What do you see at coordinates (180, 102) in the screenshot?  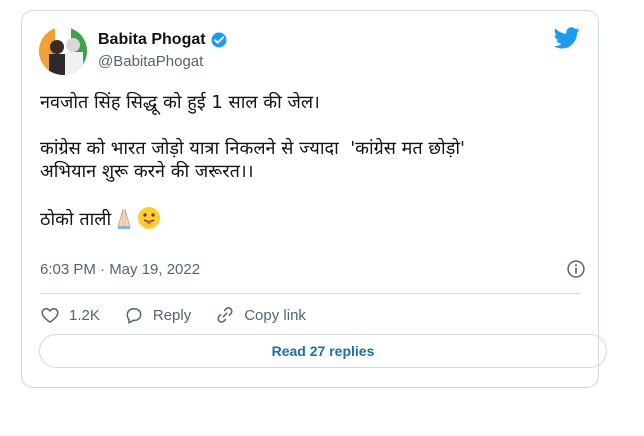 I see `tweet-line-1: नवजोत सिंह सिद्धू को हुई 1 साल की जेल।` at bounding box center [180, 102].